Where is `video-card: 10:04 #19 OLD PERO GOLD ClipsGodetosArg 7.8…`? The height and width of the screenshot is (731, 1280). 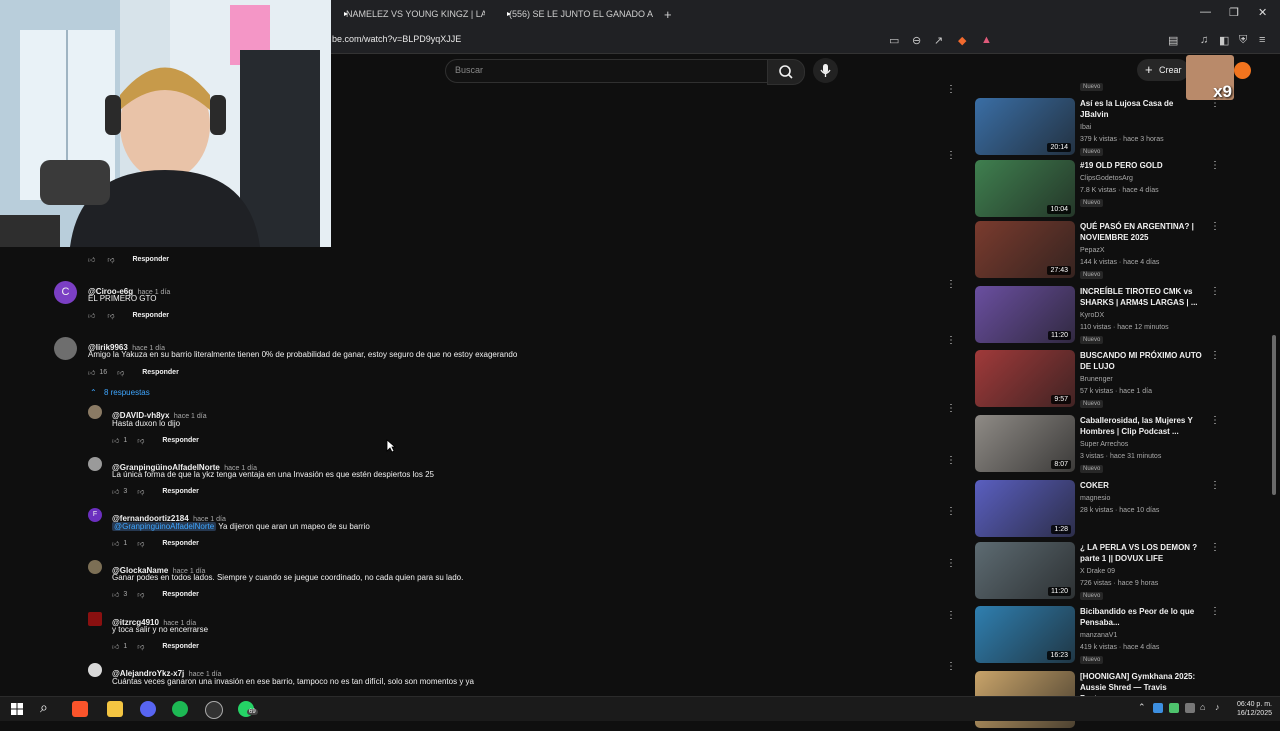 video-card: 10:04 #19 OLD PERO GOLD ClipsGodetosArg 7.8… is located at coordinates (1100, 190).